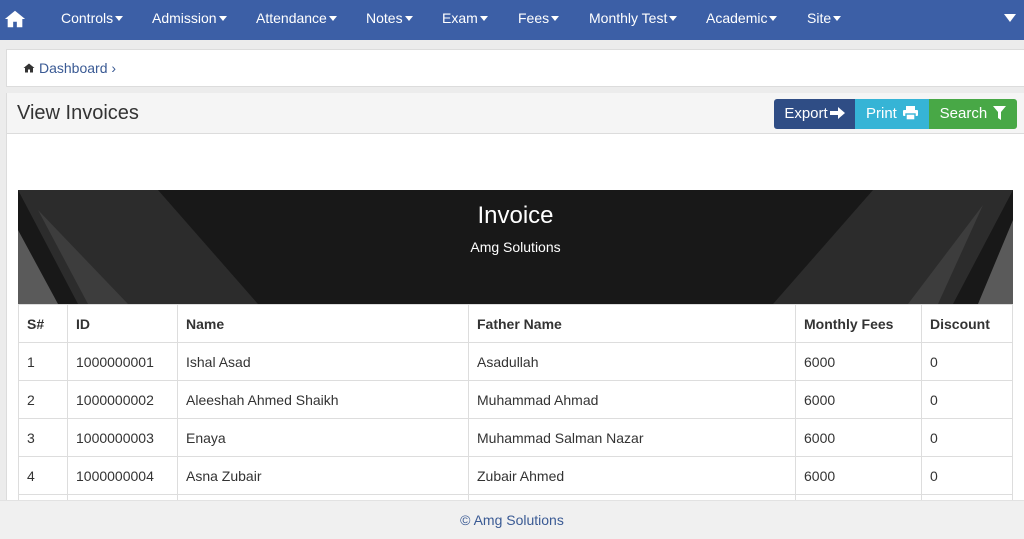 The width and height of the screenshot is (1024, 539). Describe the element at coordinates (43, 437) in the screenshot. I see `table-cell: 3` at that location.